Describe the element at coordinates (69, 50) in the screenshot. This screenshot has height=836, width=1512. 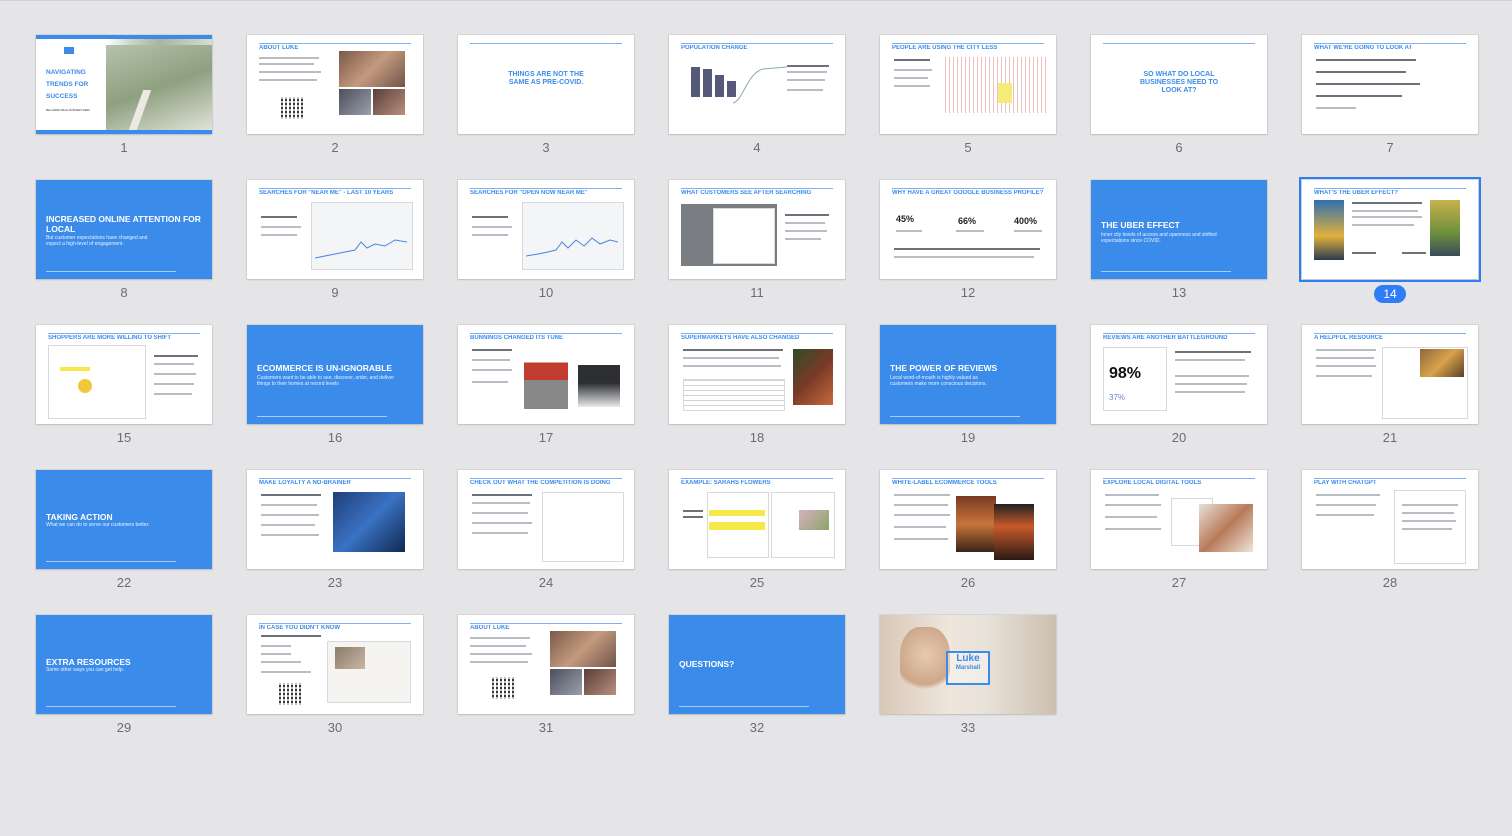
I see `logo-icon` at that location.